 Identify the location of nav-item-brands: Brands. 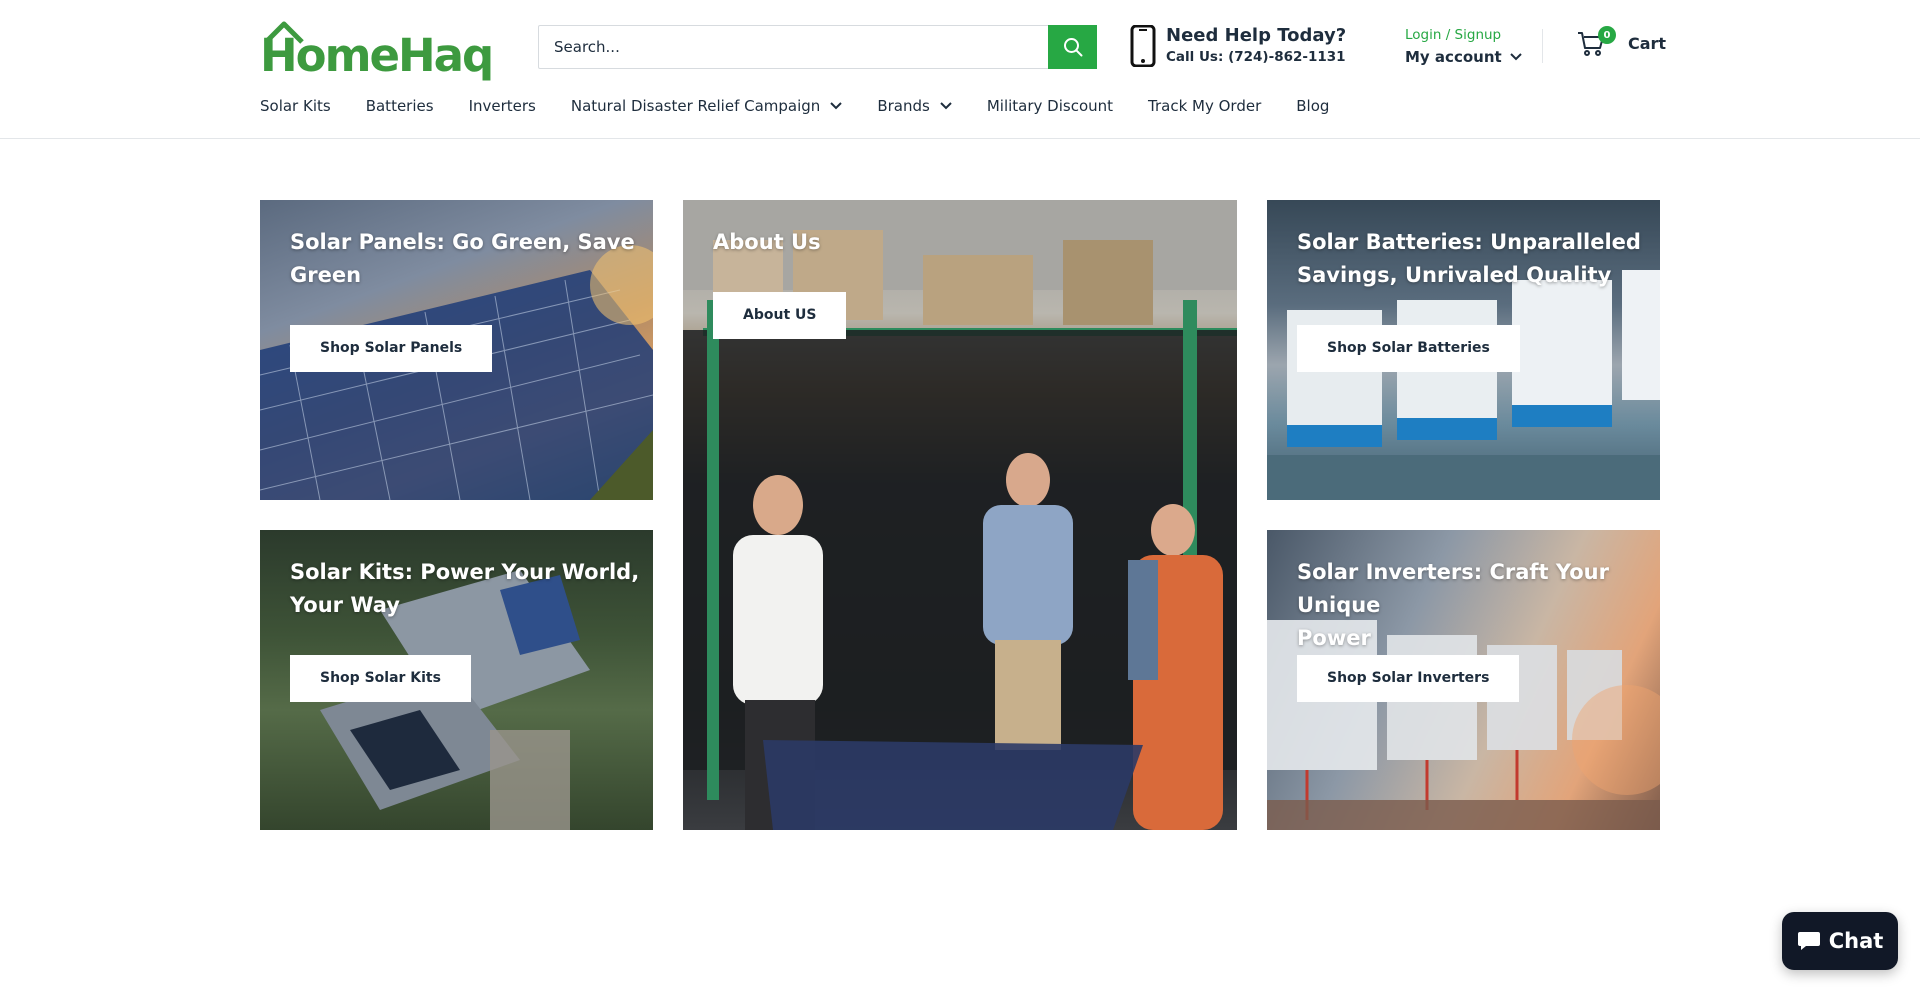
(914, 106).